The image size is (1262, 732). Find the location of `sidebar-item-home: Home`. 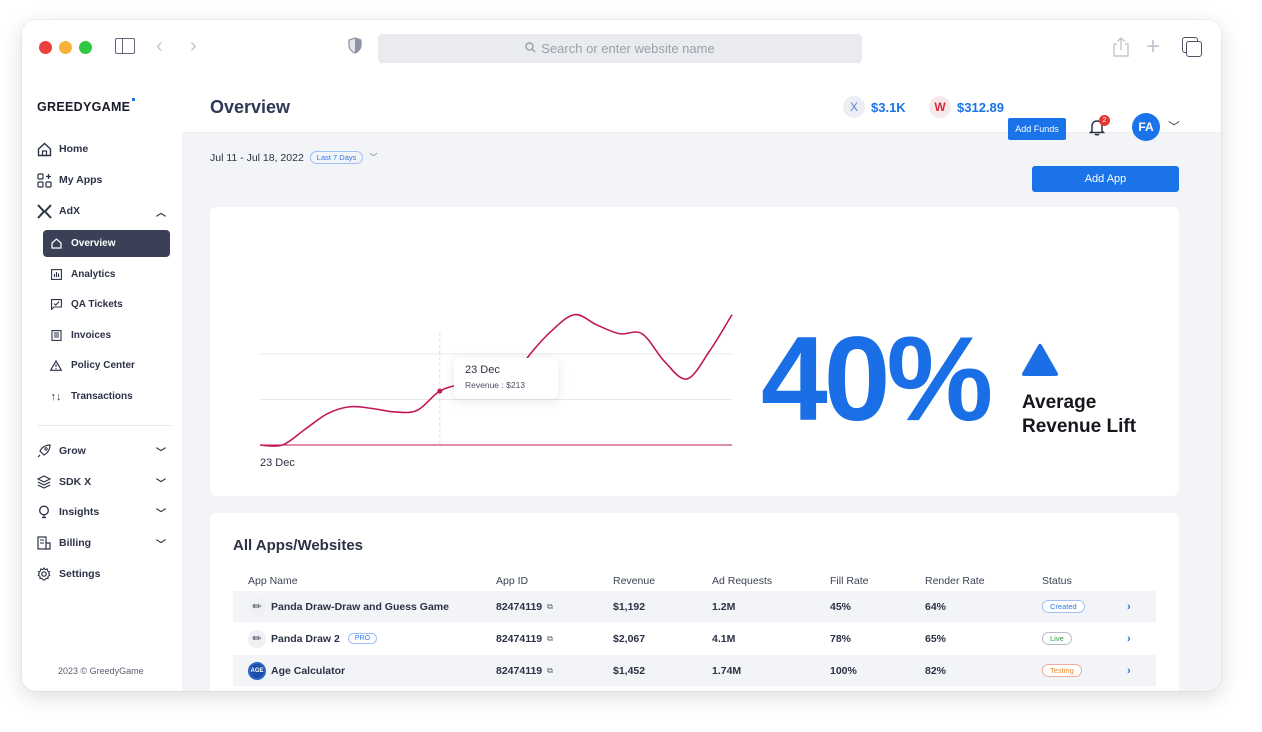

sidebar-item-home: Home is located at coordinates (101, 149).